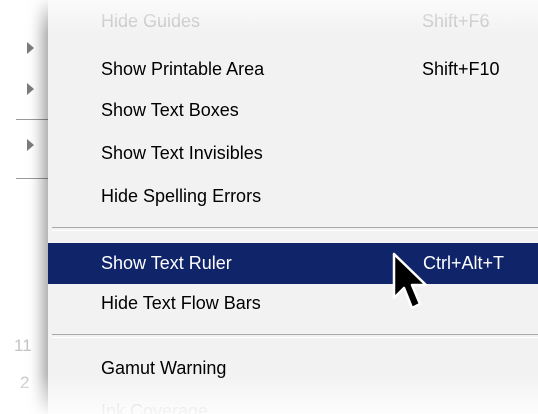  I want to click on menu-item-label: Hide Guides, so click(151, 21).